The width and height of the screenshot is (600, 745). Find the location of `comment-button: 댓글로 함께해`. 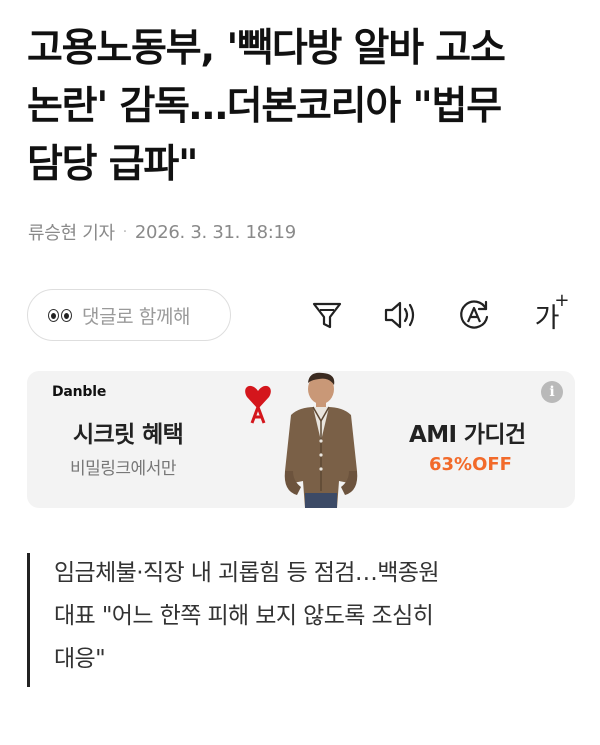

comment-button: 댓글로 함께해 is located at coordinates (129, 315).